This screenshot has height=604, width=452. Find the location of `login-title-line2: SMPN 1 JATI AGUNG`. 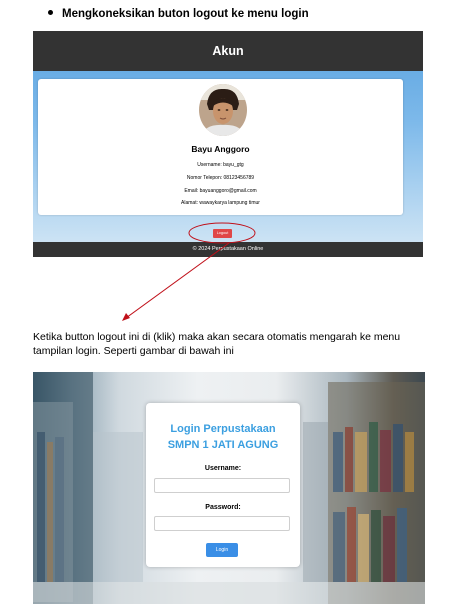

login-title-line2: SMPN 1 JATI AGUNG is located at coordinates (223, 445).